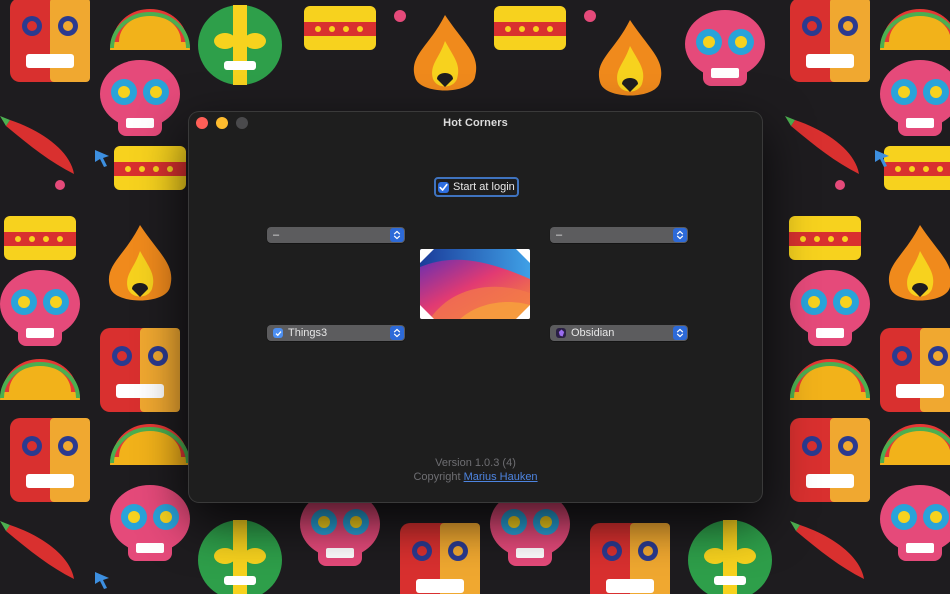 This screenshot has width=950, height=594. Describe the element at coordinates (308, 333) in the screenshot. I see `bottom-left-corner-value: Things3` at that location.